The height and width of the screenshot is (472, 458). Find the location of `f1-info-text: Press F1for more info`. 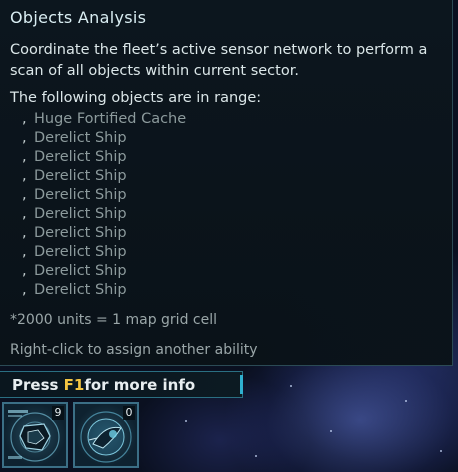

f1-info-text: Press F1for more info is located at coordinates (103, 385).